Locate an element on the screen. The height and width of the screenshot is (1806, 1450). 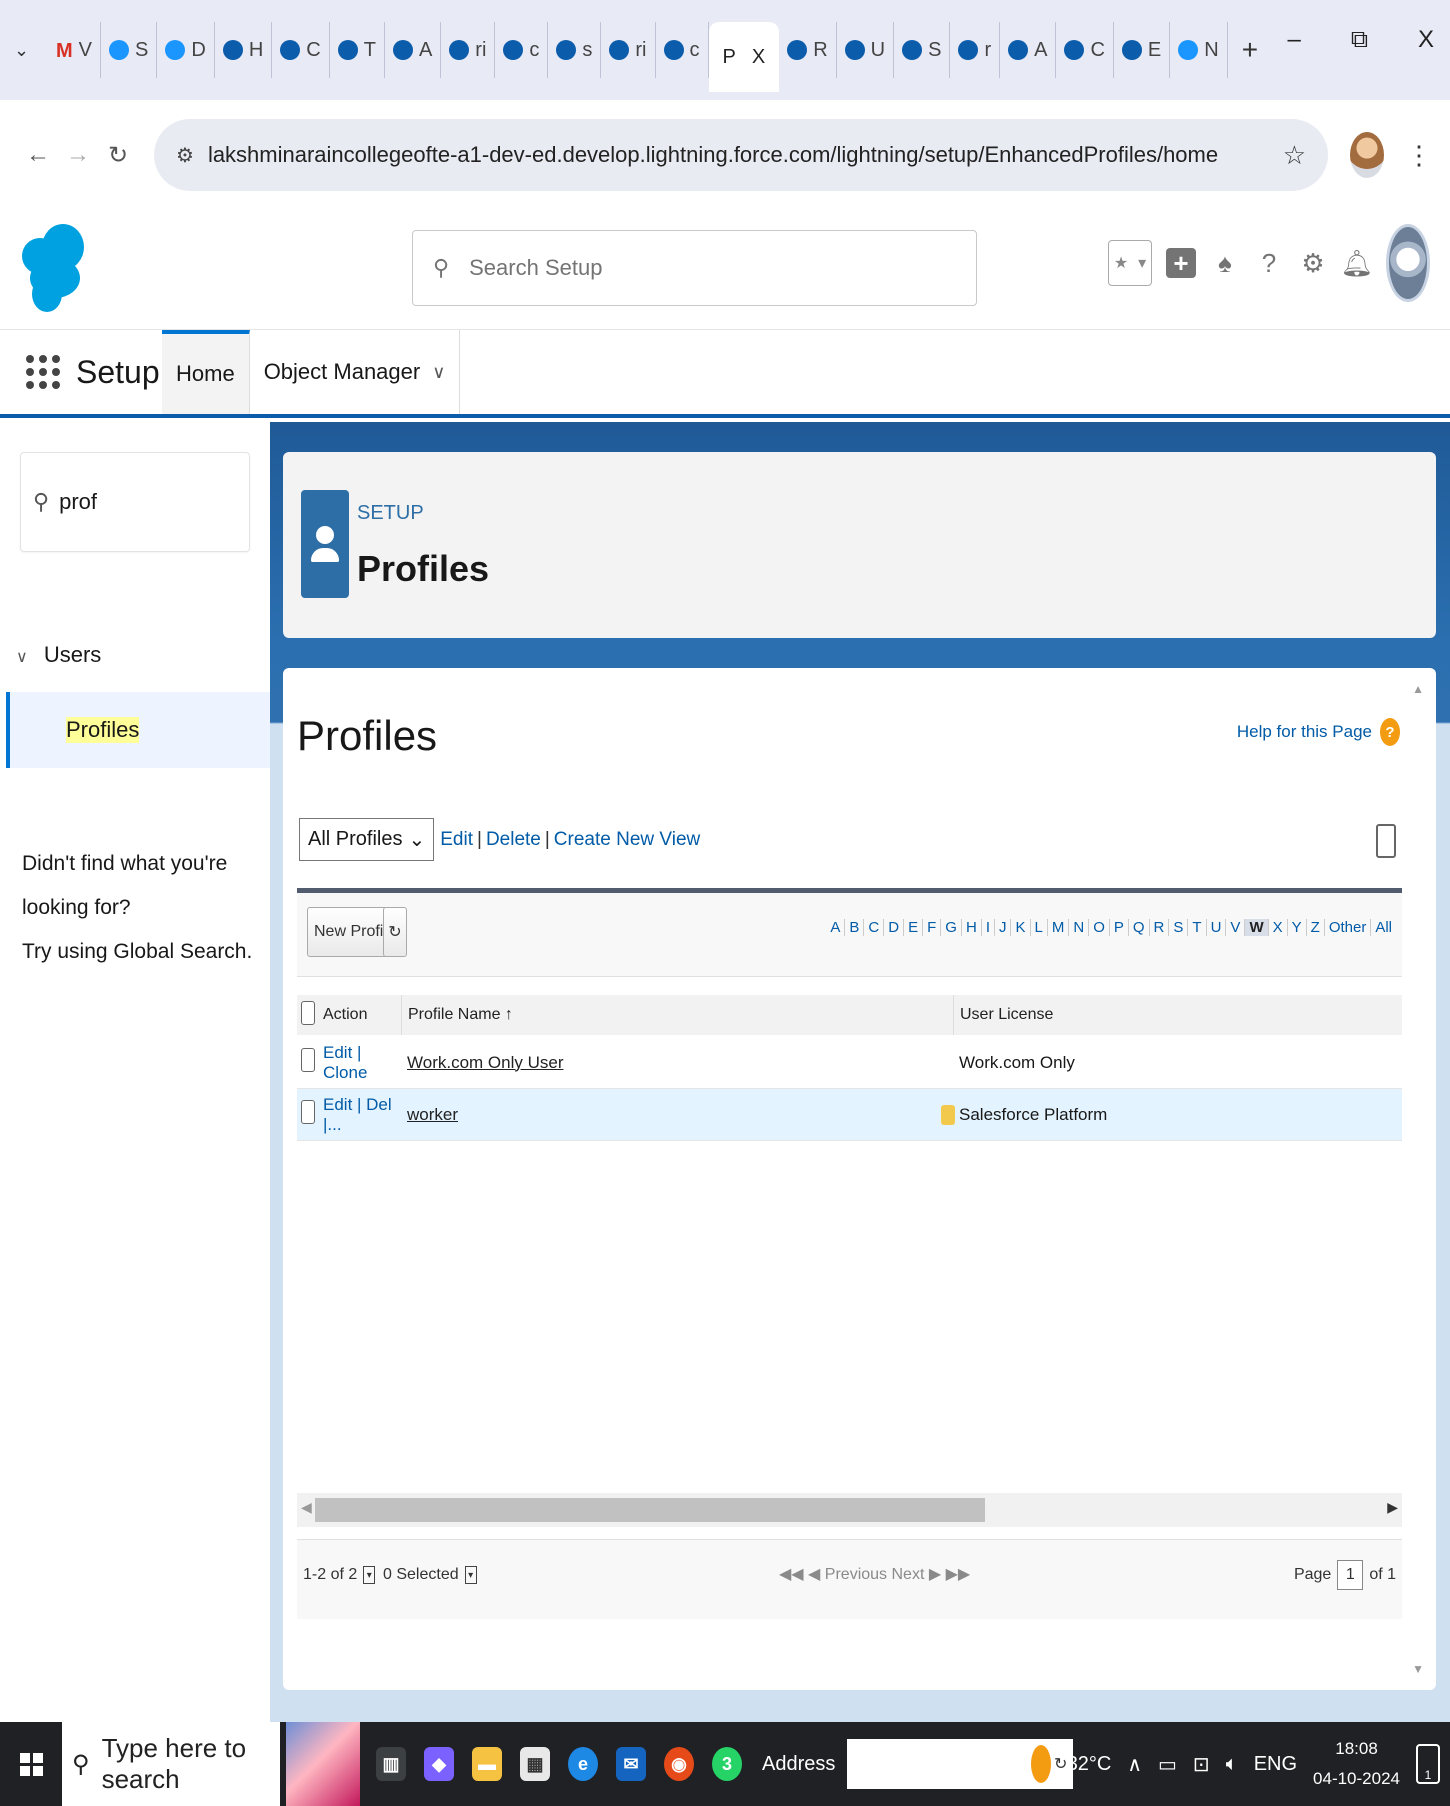
alphabet-filter-other: Other is located at coordinates (1348, 927).